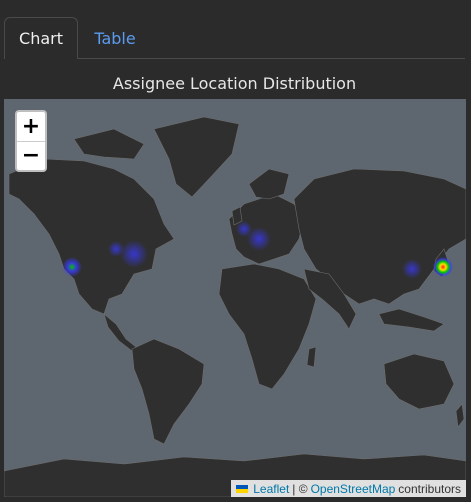  I want to click on openstreetmap-link: OpenStreetMap, so click(353, 489).